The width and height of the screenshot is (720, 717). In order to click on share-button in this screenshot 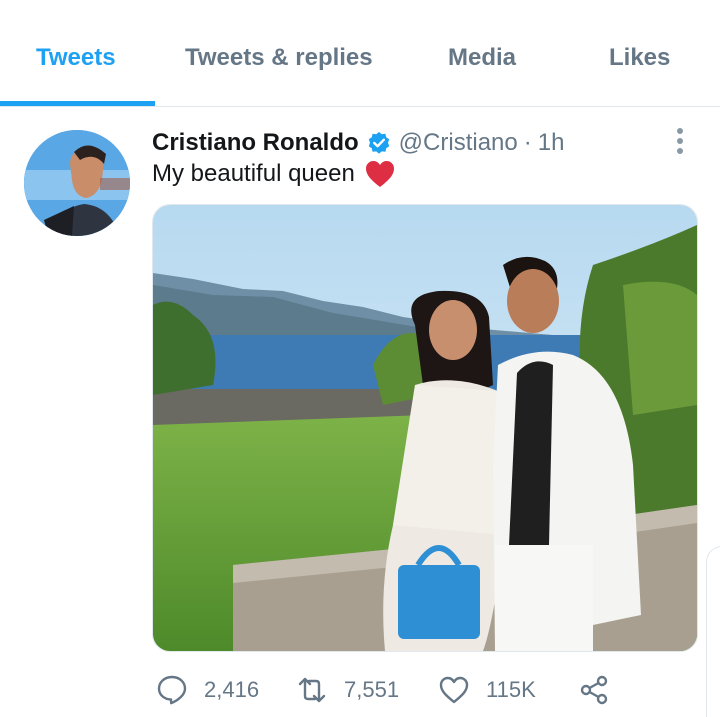, I will do `click(594, 690)`.